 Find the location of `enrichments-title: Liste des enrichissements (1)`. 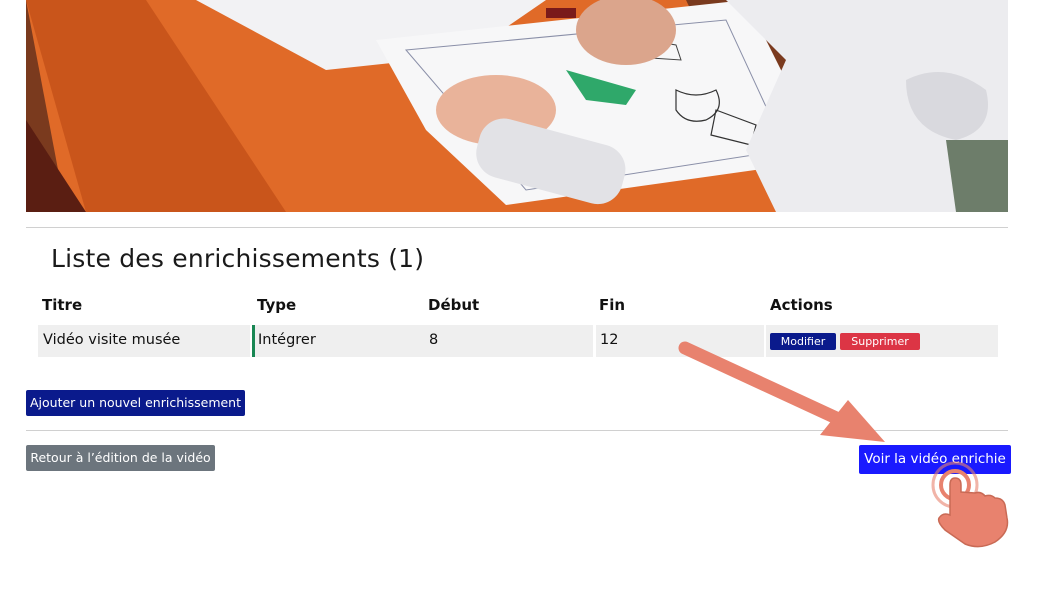

enrichments-title: Liste des enrichissements (1) is located at coordinates (238, 258).